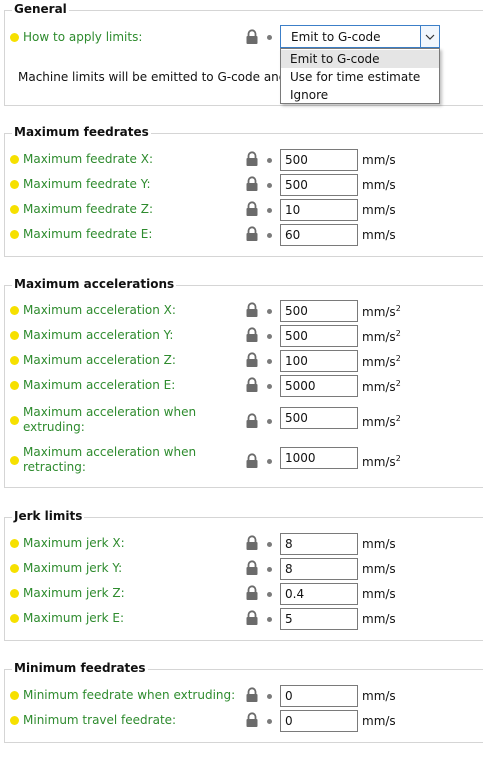 Image resolution: width=483 pixels, height=782 pixels. I want to click on accel-e-input: 5000, so click(319, 386).